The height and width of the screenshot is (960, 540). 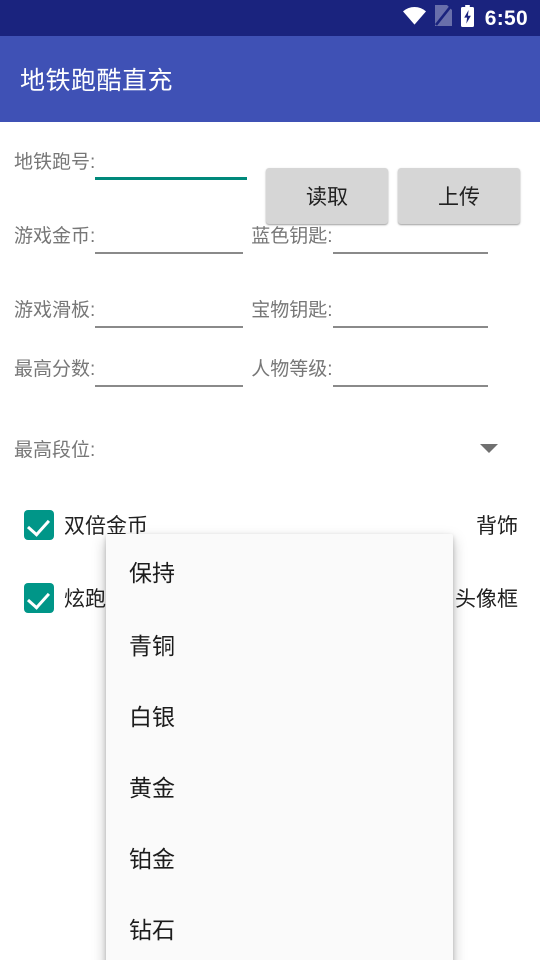 I want to click on form-row-rank: 最高段位:, so click(x=270, y=448).